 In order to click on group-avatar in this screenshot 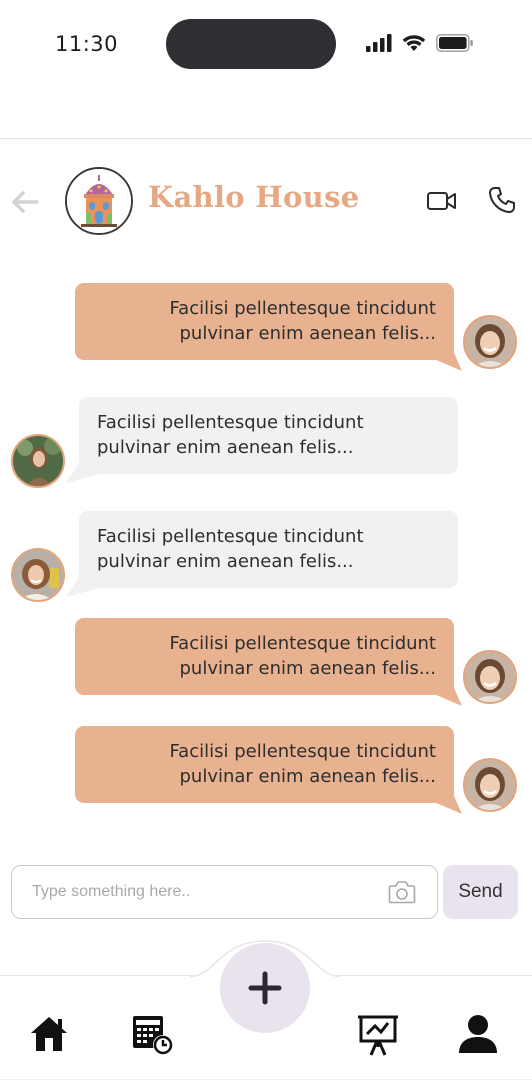, I will do `click(99, 201)`.